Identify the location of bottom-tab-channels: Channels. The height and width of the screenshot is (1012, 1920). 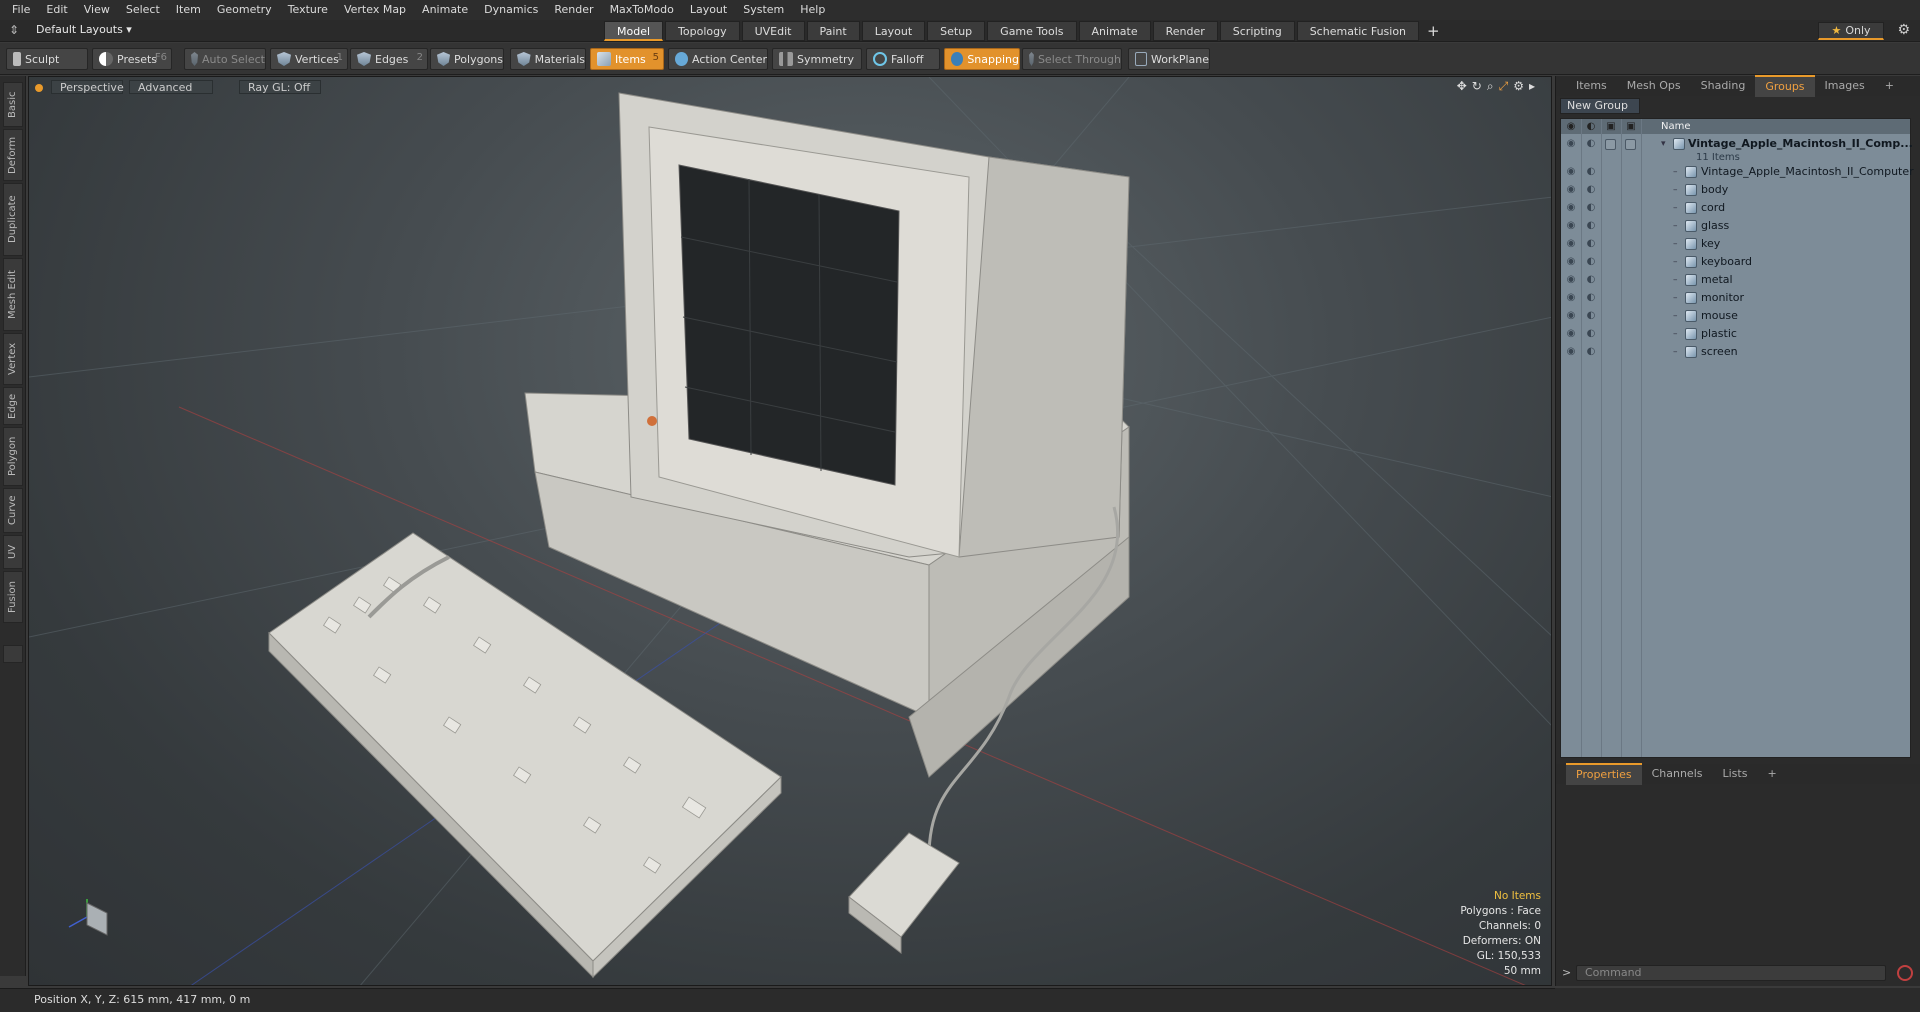
(1677, 774).